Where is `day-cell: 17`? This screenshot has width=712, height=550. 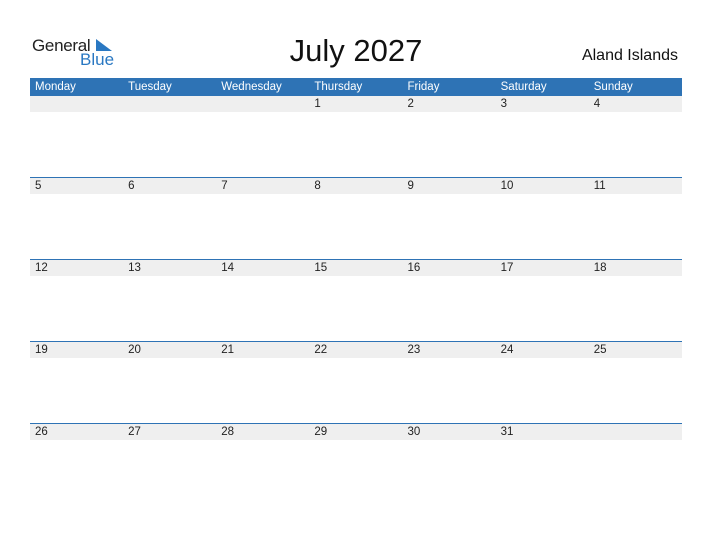 day-cell: 17 is located at coordinates (507, 268).